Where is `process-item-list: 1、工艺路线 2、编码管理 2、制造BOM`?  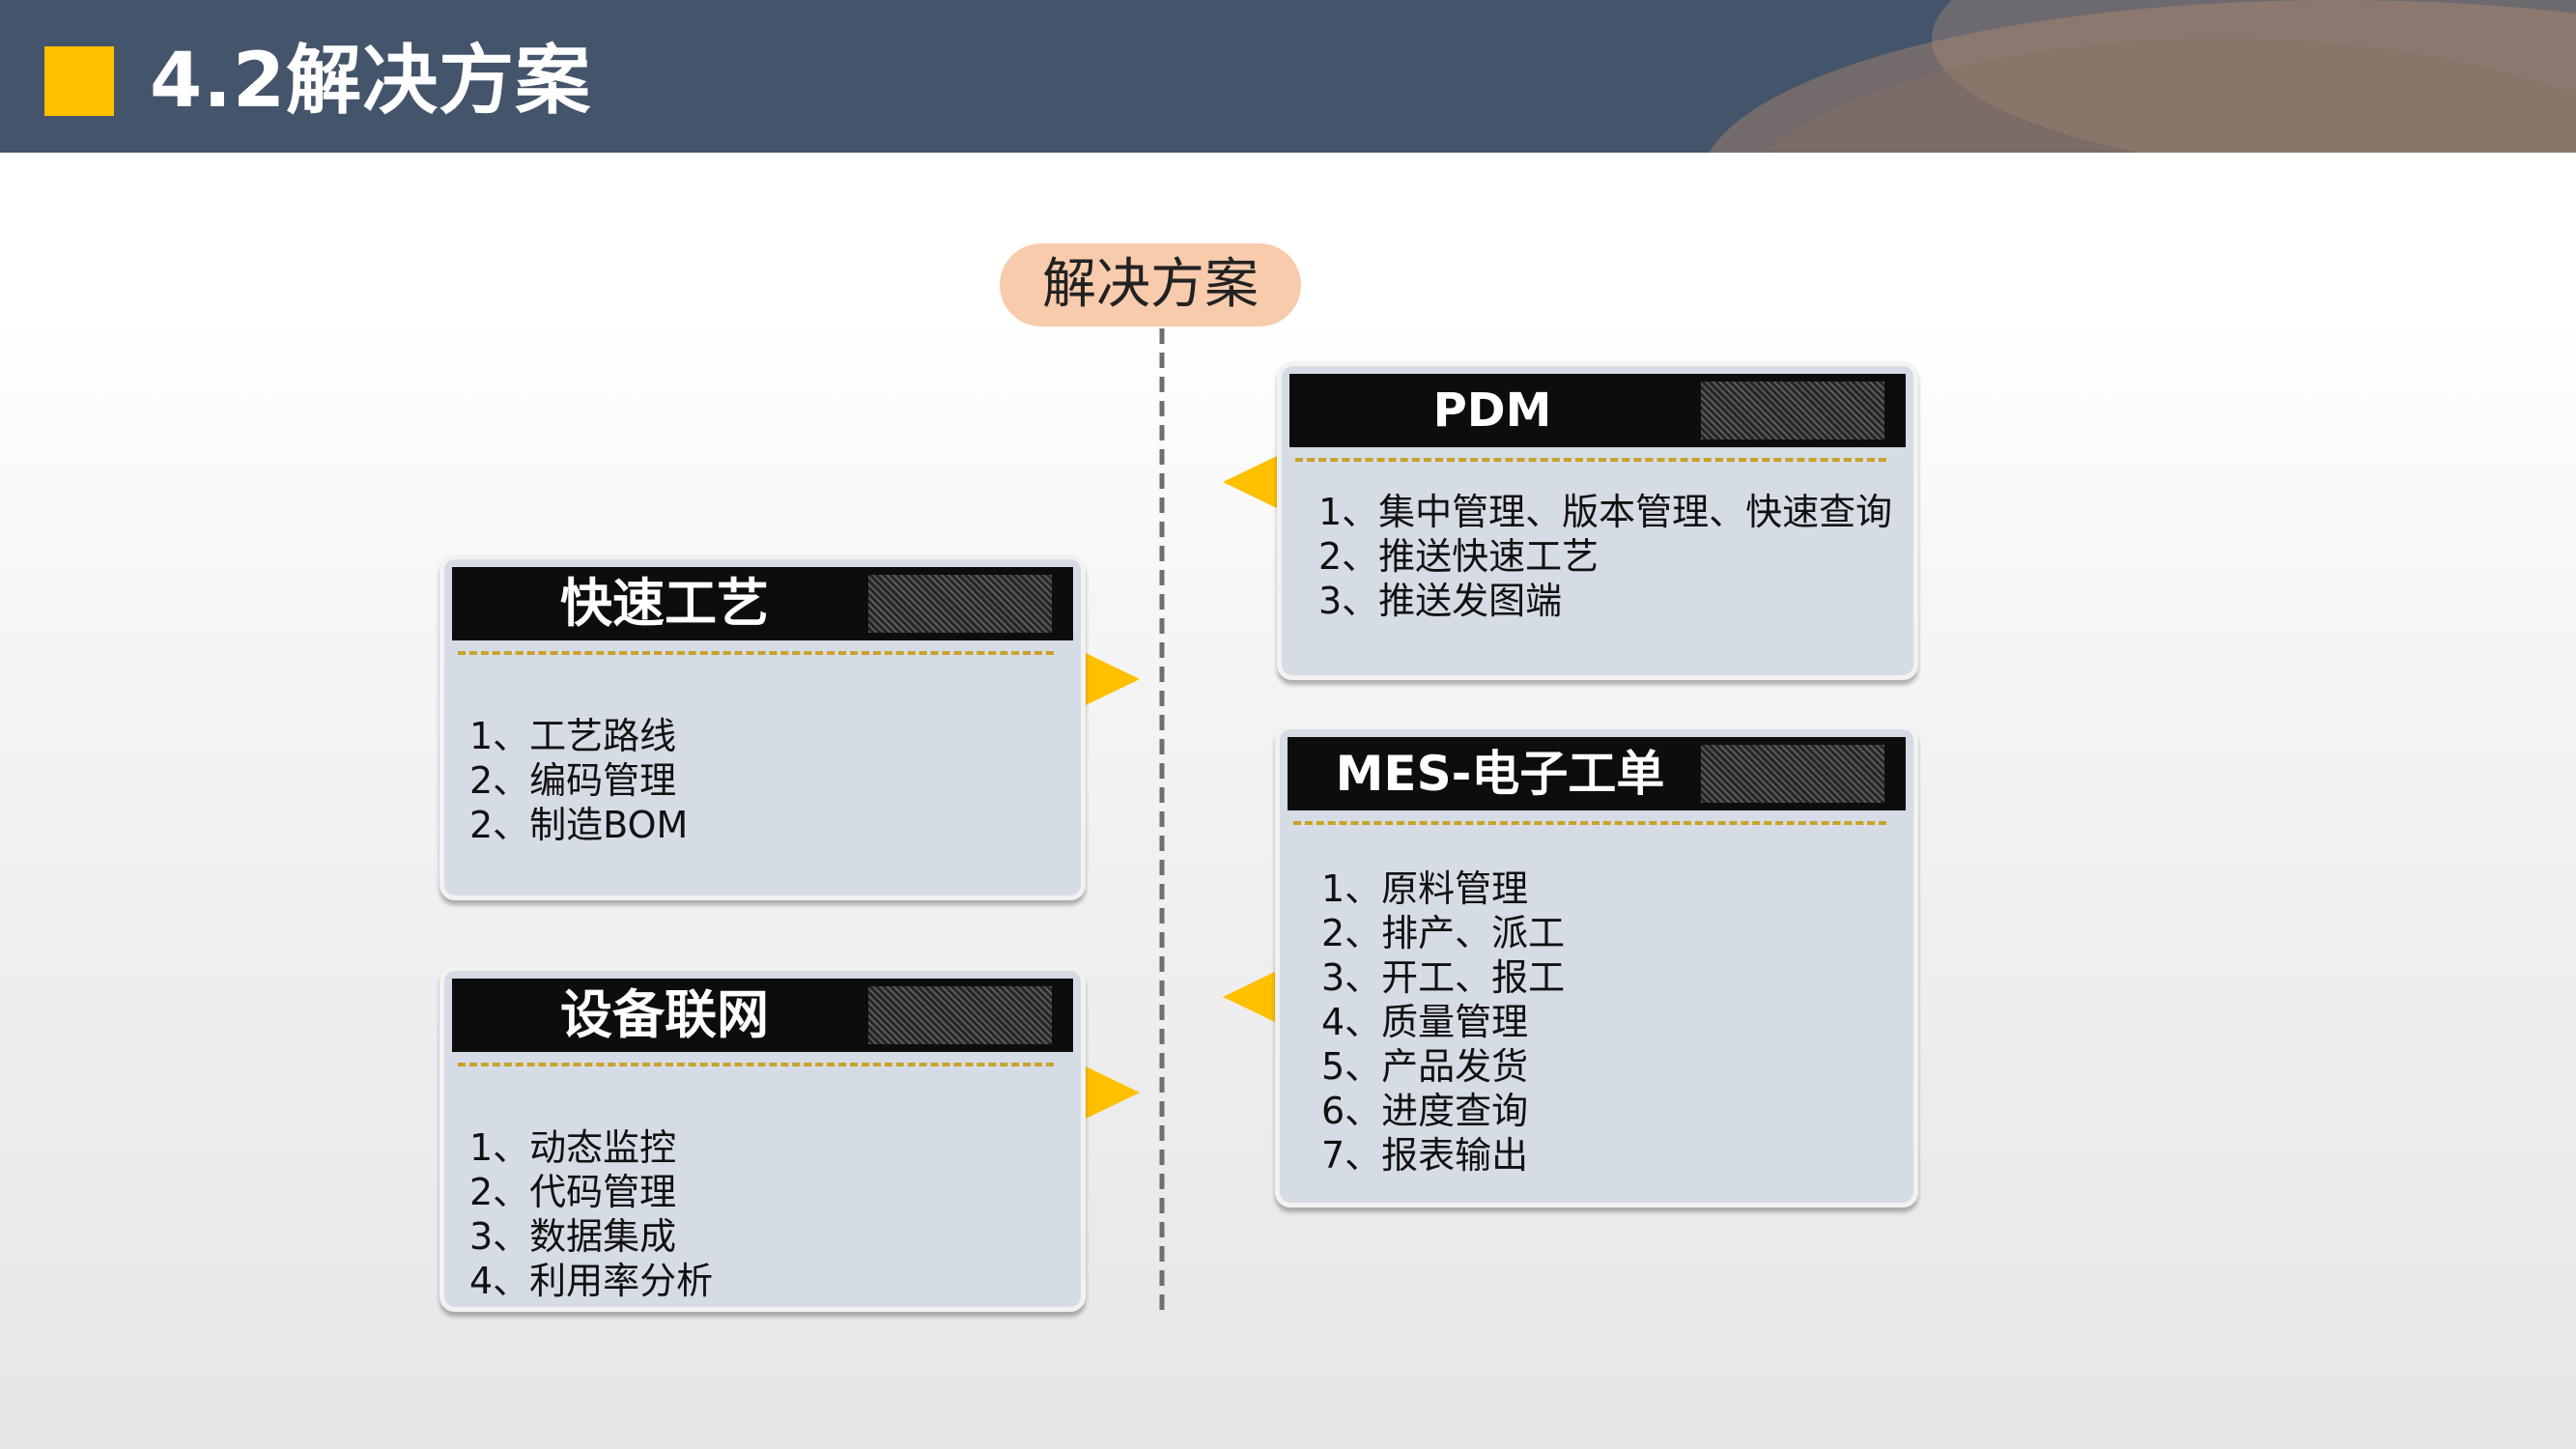
process-item-list: 1、工艺路线 2、编码管理 2、制造BOM is located at coordinates (578, 780).